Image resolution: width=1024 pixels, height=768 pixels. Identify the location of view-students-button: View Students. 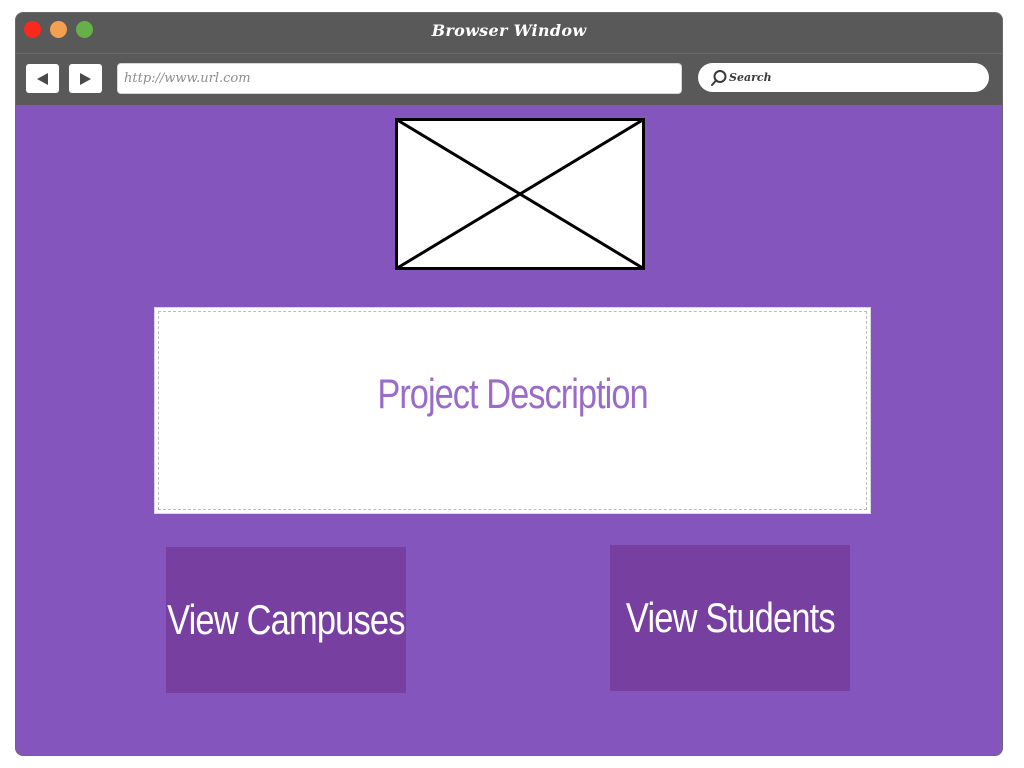
(730, 618).